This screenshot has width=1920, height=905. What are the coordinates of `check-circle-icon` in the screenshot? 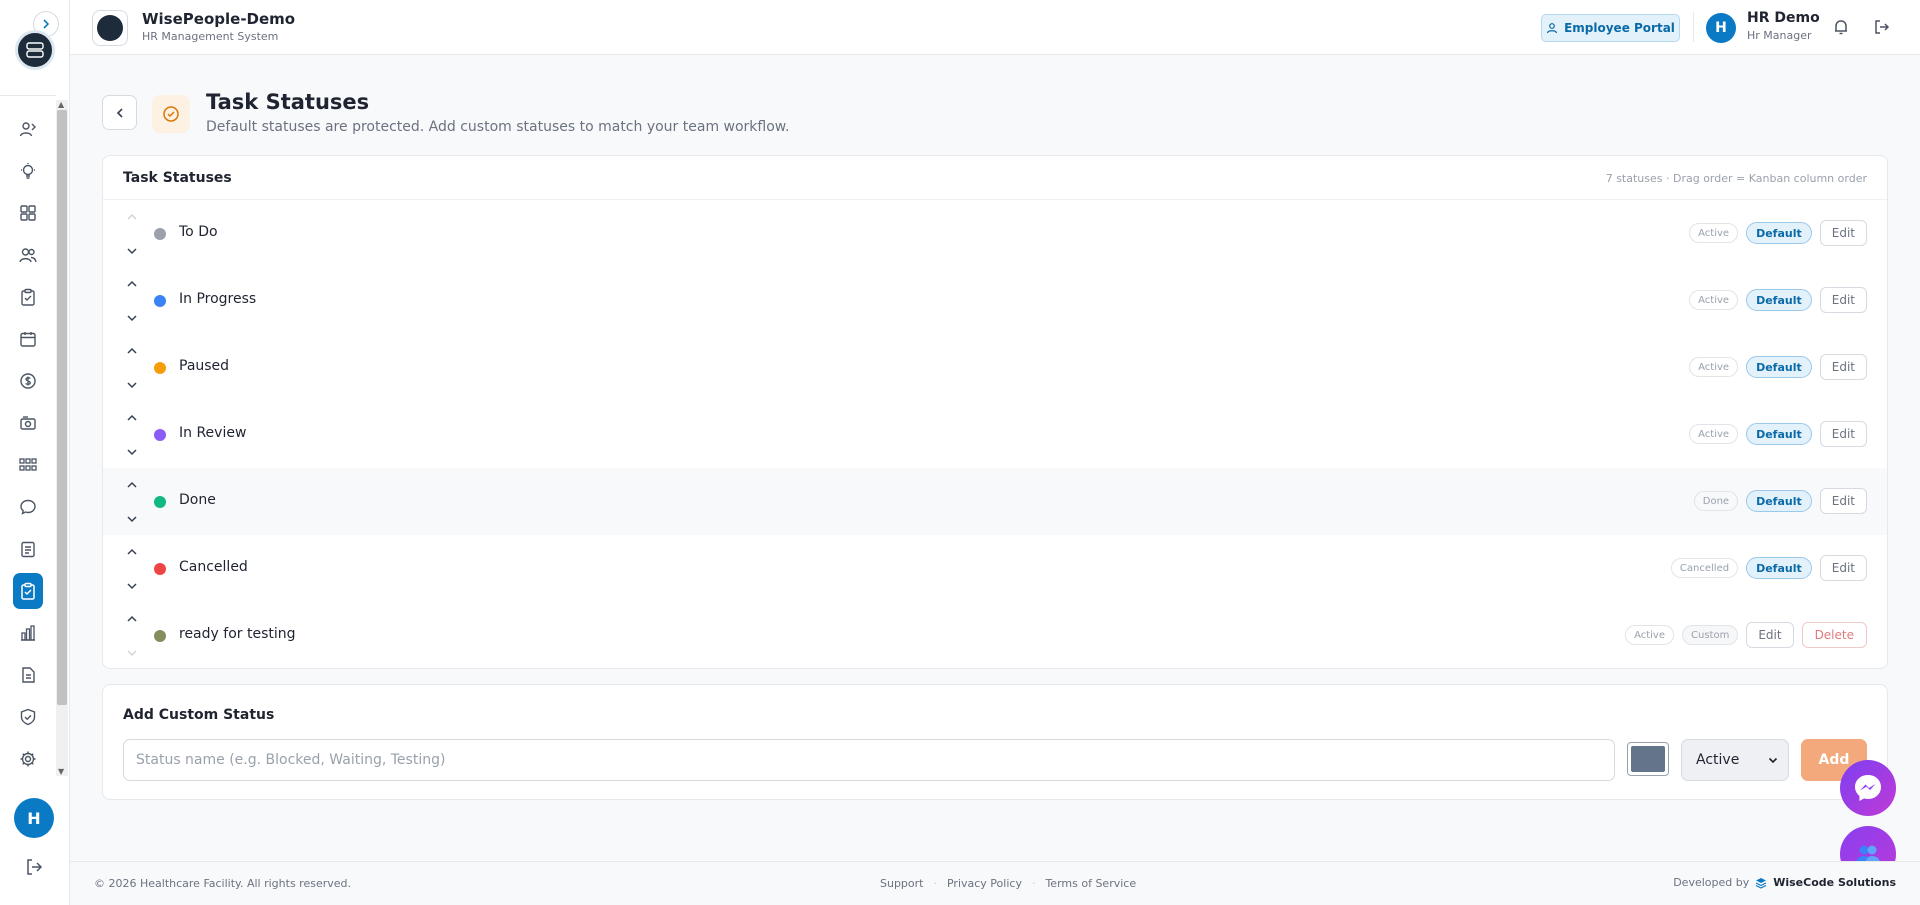 It's located at (171, 114).